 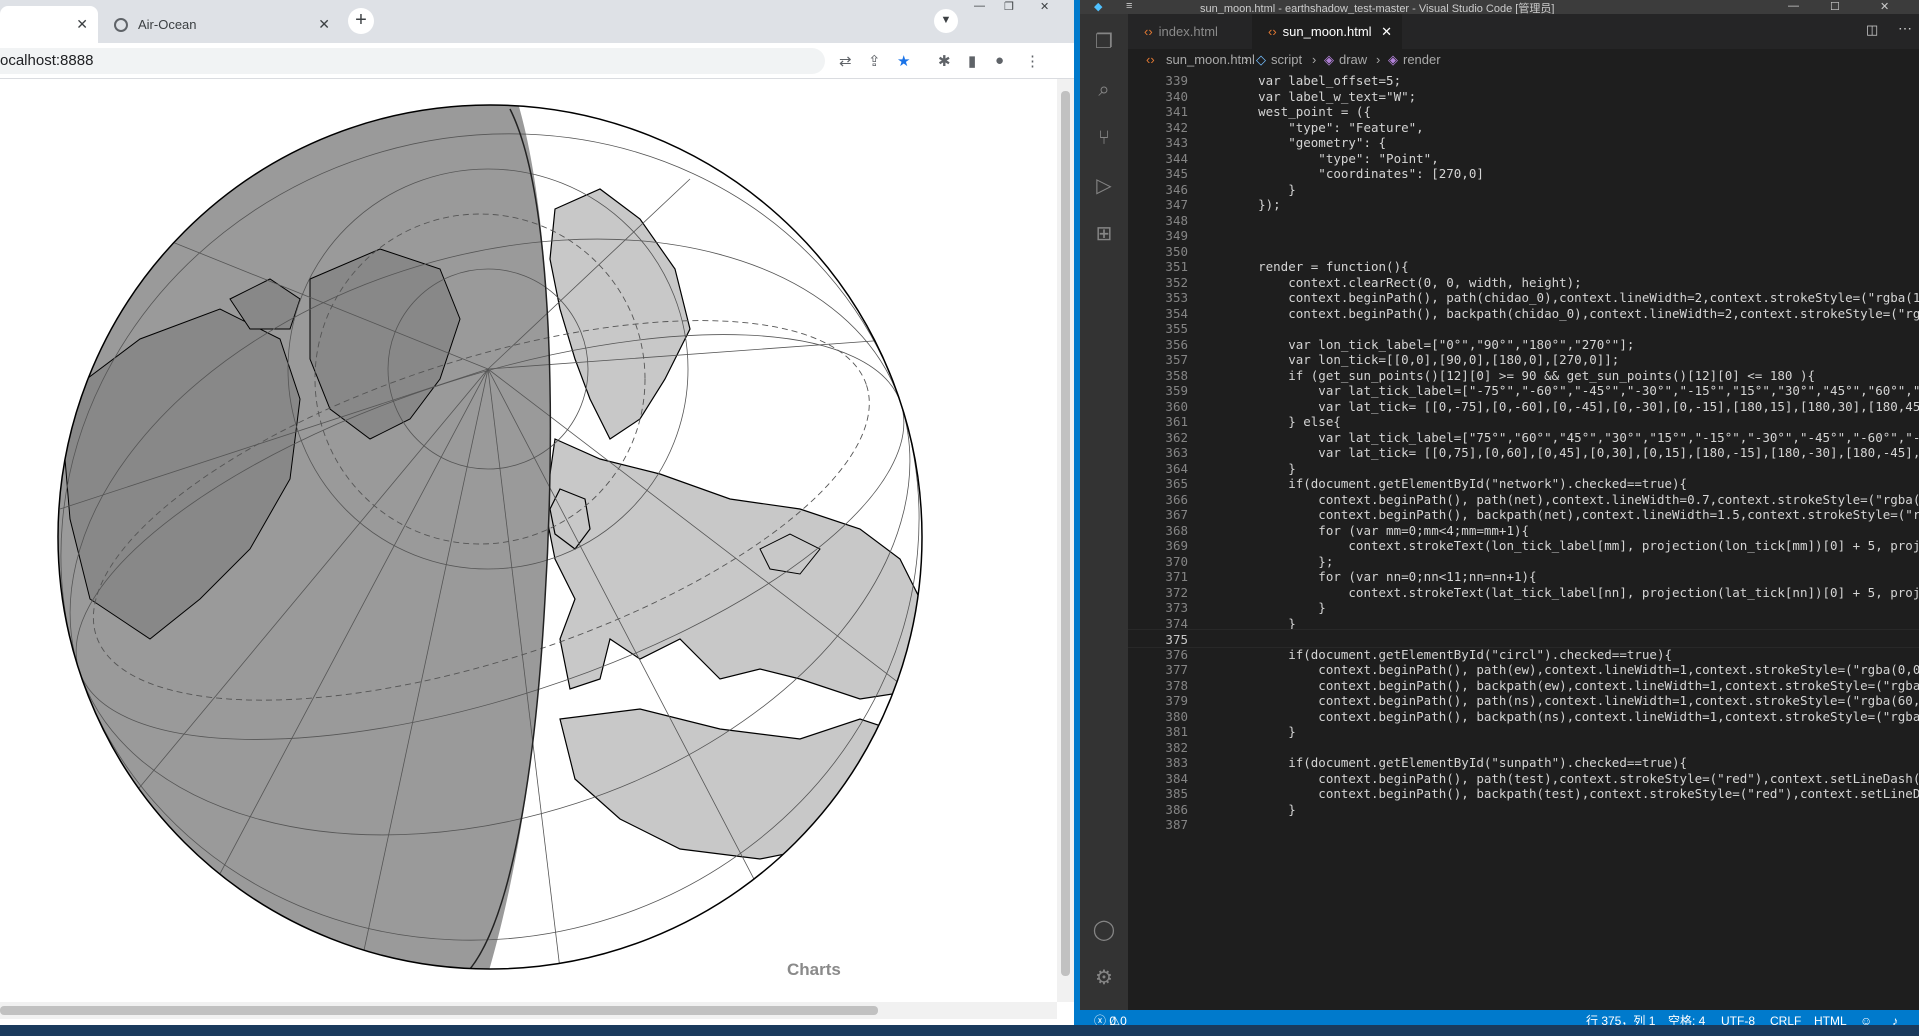 What do you see at coordinates (412, 61) in the screenshot?
I see `address-bar: ocalhost:8888` at bounding box center [412, 61].